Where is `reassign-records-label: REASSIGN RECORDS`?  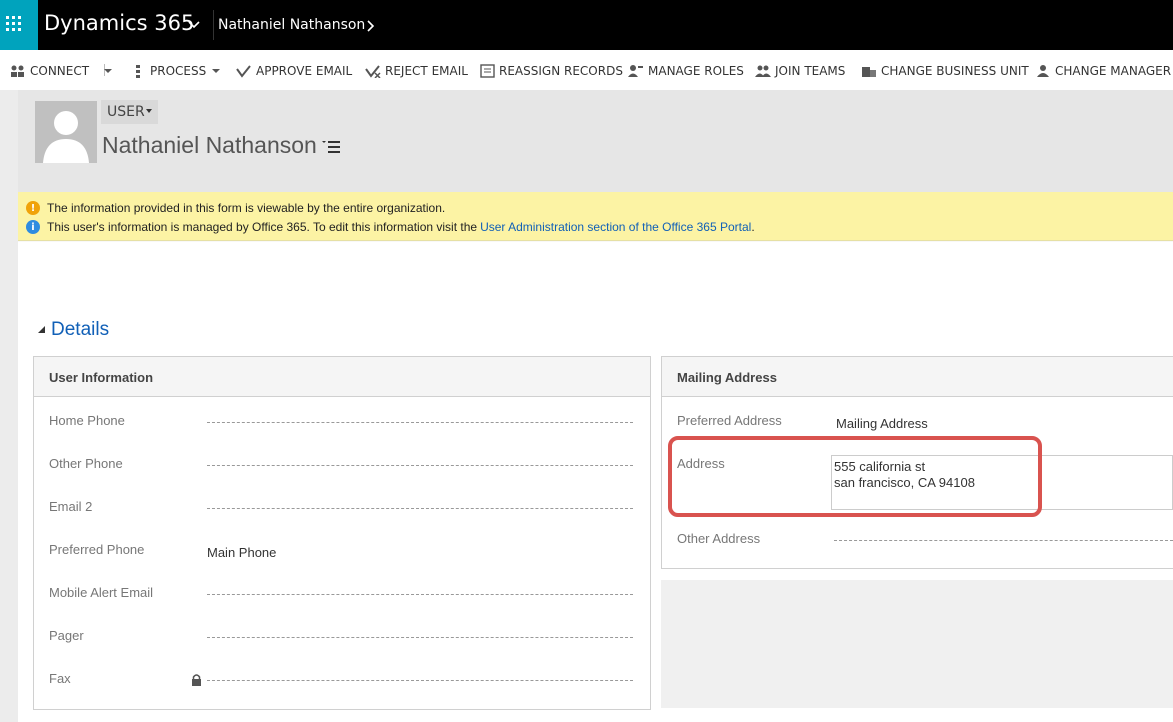
reassign-records-label: REASSIGN RECORDS is located at coordinates (561, 71).